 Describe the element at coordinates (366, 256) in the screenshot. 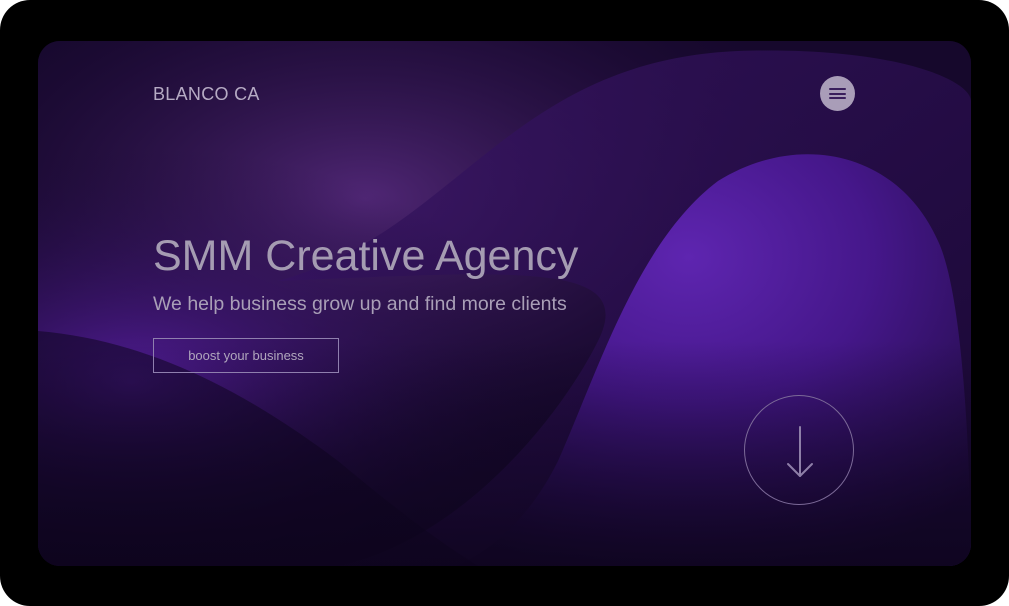

I see `hero-title: SMM Creative Agency` at that location.